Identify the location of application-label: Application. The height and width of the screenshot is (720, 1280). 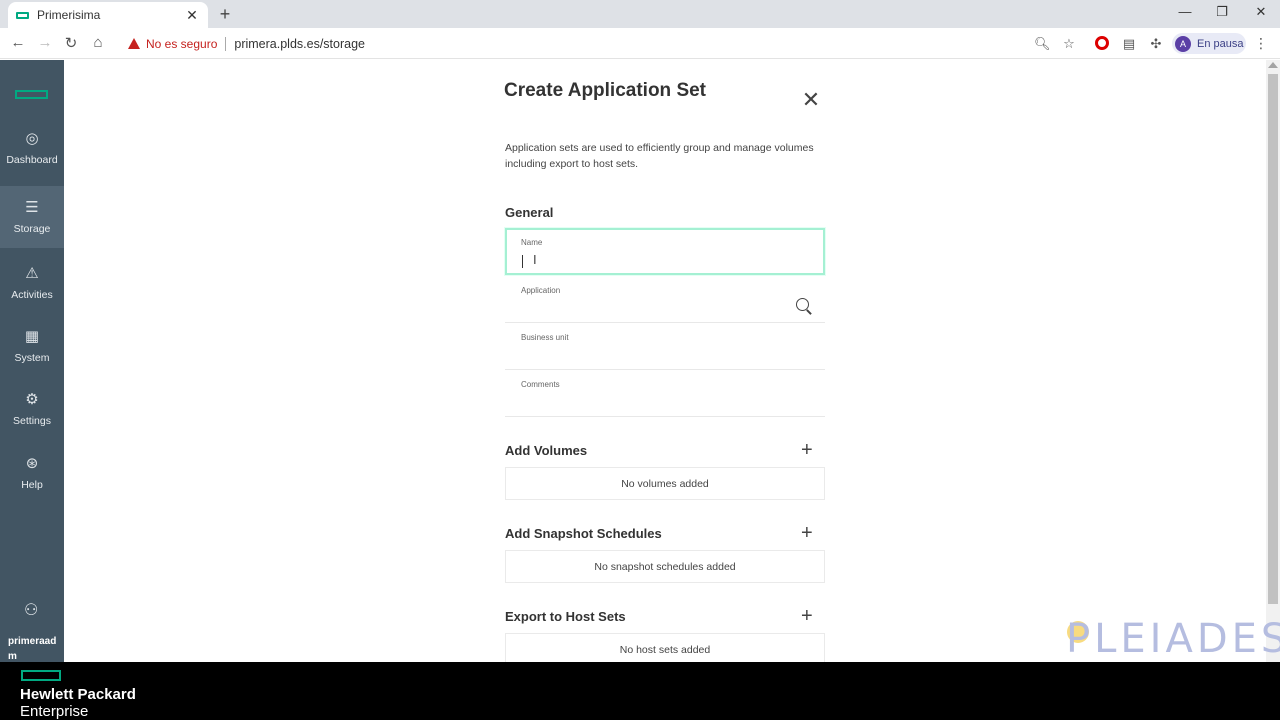
(541, 290).